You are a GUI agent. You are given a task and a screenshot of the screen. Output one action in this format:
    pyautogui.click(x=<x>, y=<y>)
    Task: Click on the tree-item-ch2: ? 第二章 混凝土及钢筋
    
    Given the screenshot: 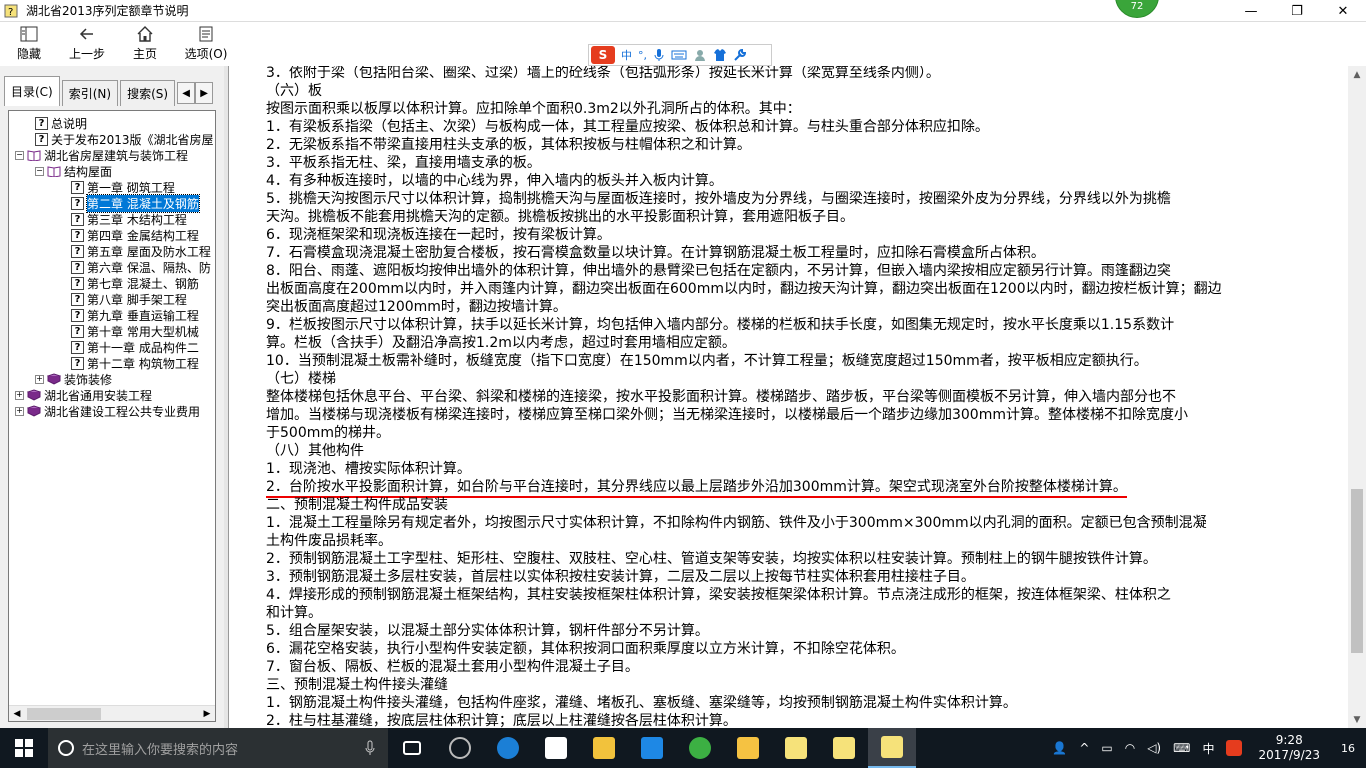 What is the action you would take?
    pyautogui.click(x=135, y=203)
    